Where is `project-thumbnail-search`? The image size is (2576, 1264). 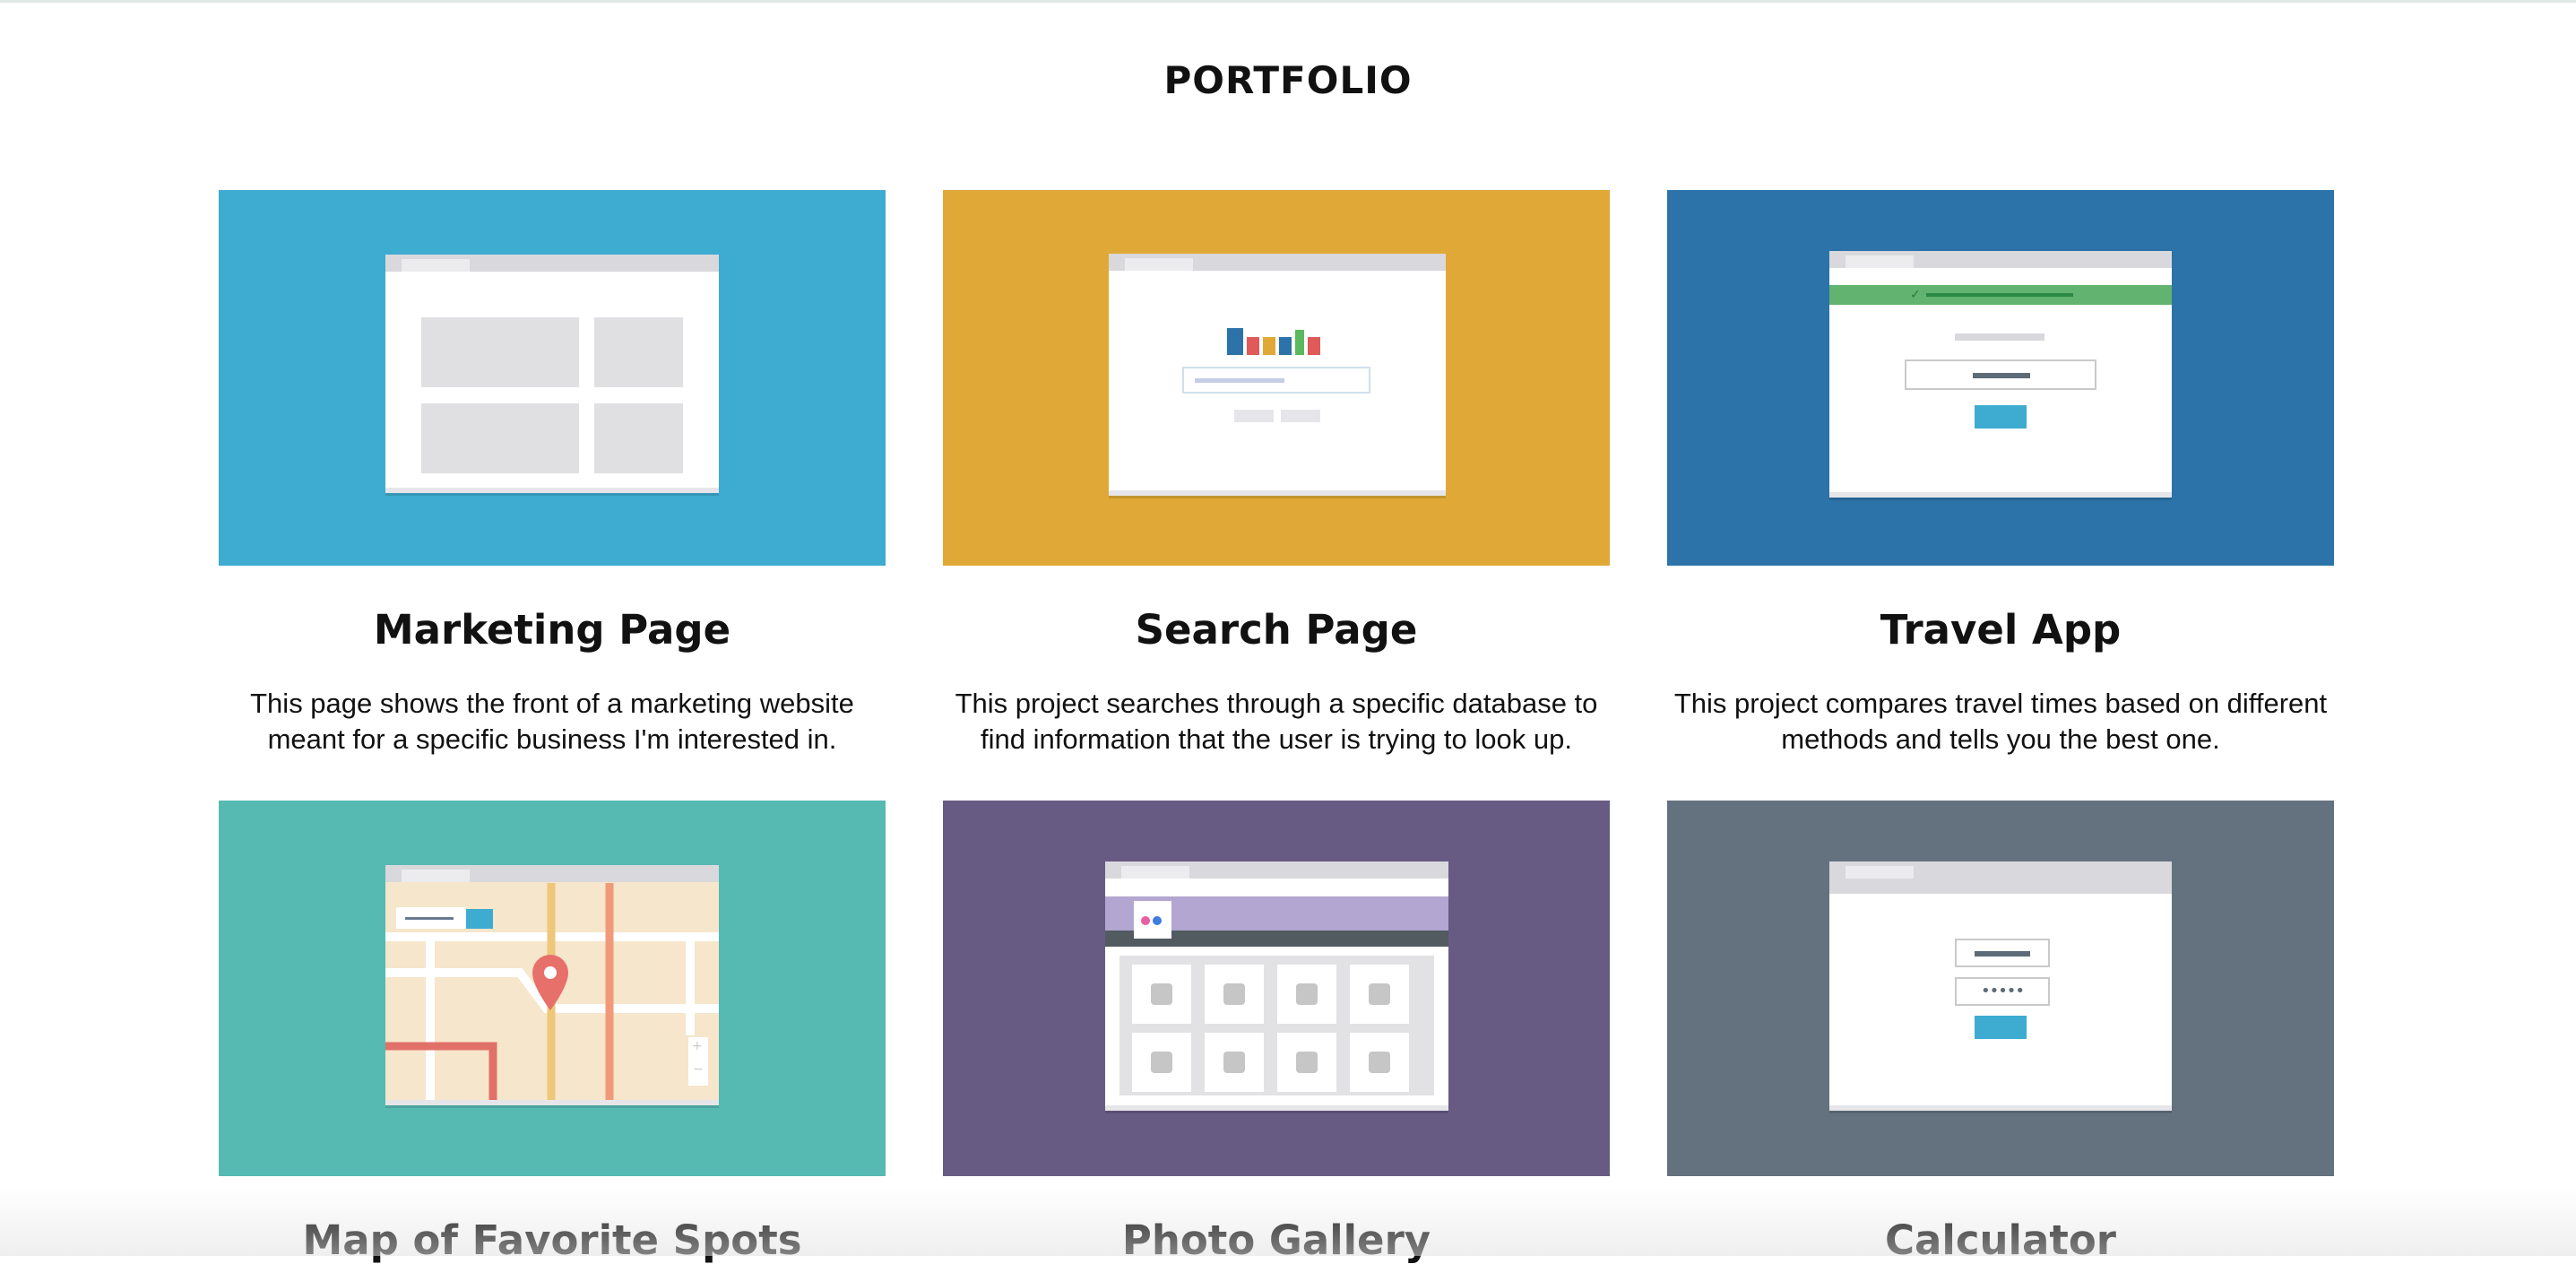 project-thumbnail-search is located at coordinates (1276, 378).